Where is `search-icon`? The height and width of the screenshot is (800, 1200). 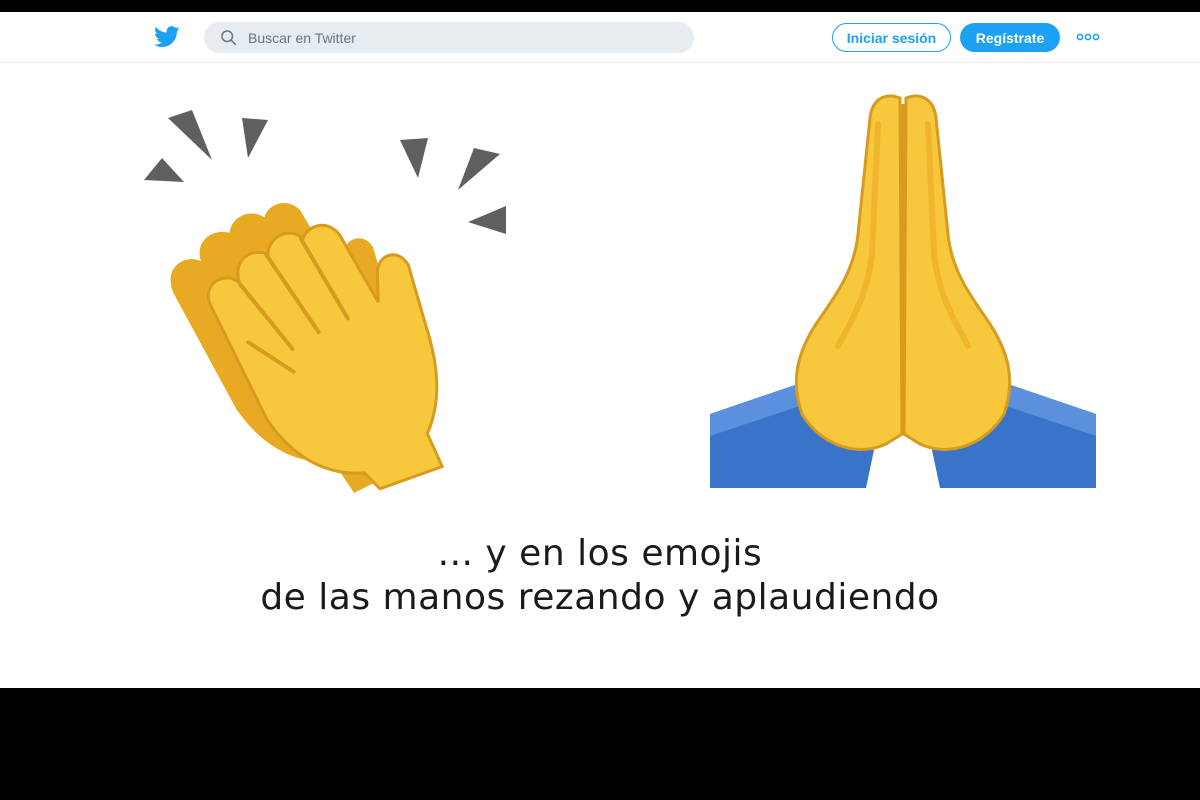 search-icon is located at coordinates (229, 38).